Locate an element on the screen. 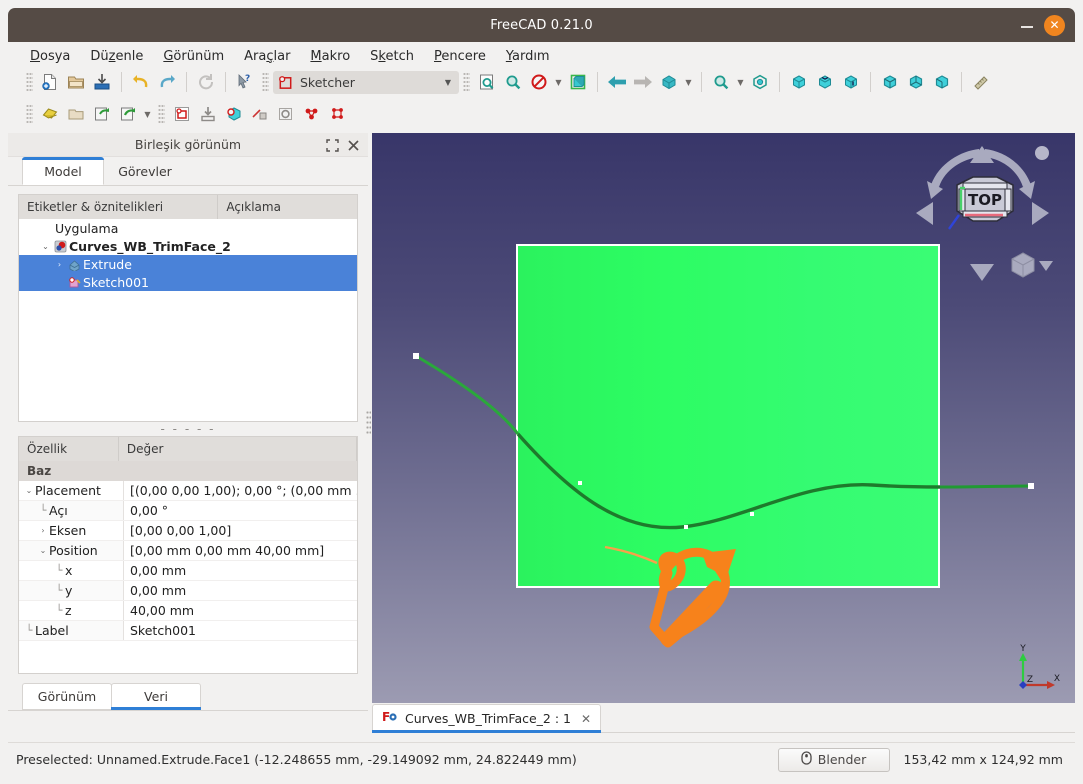 Image resolution: width=1083 pixels, height=784 pixels. view-right-arrow-icon is located at coordinates (1040, 213).